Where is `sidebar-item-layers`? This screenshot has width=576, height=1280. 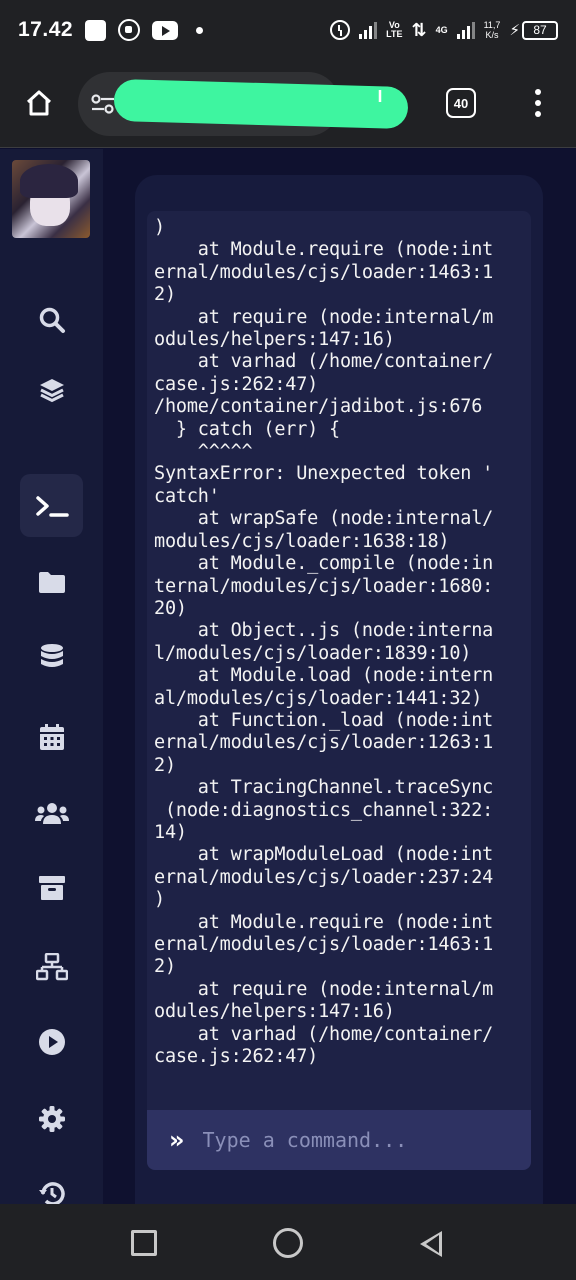
sidebar-item-layers is located at coordinates (51, 389).